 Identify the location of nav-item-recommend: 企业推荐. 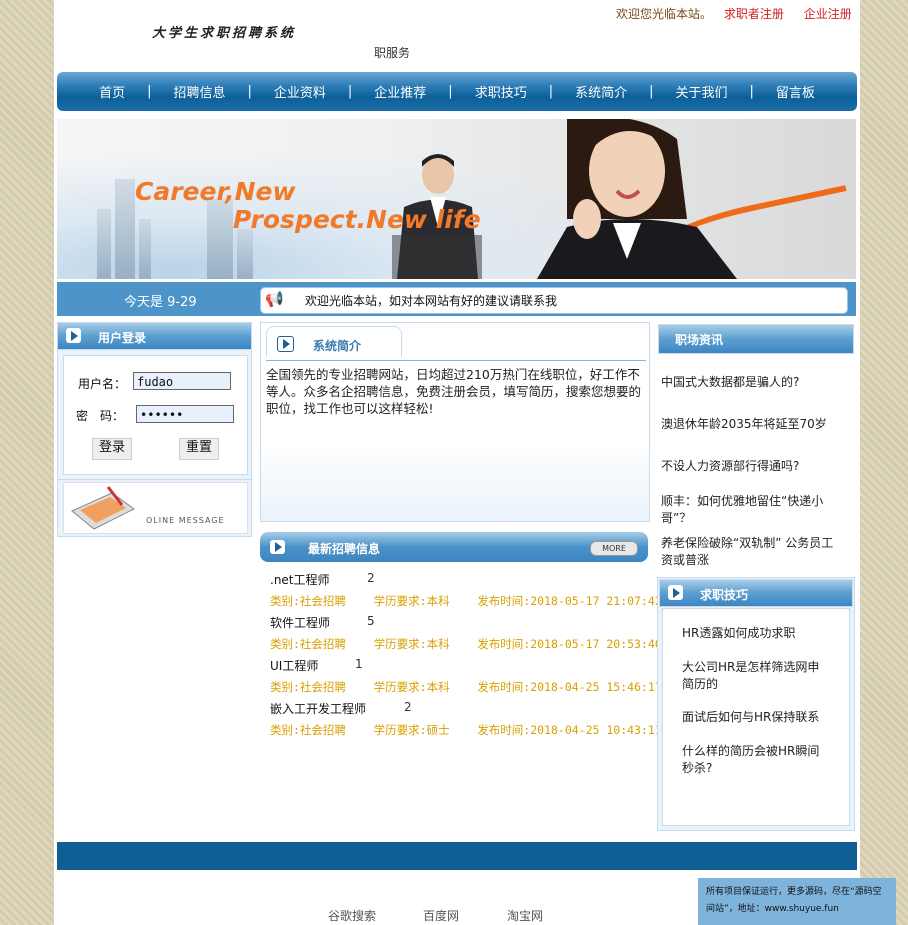
(400, 91).